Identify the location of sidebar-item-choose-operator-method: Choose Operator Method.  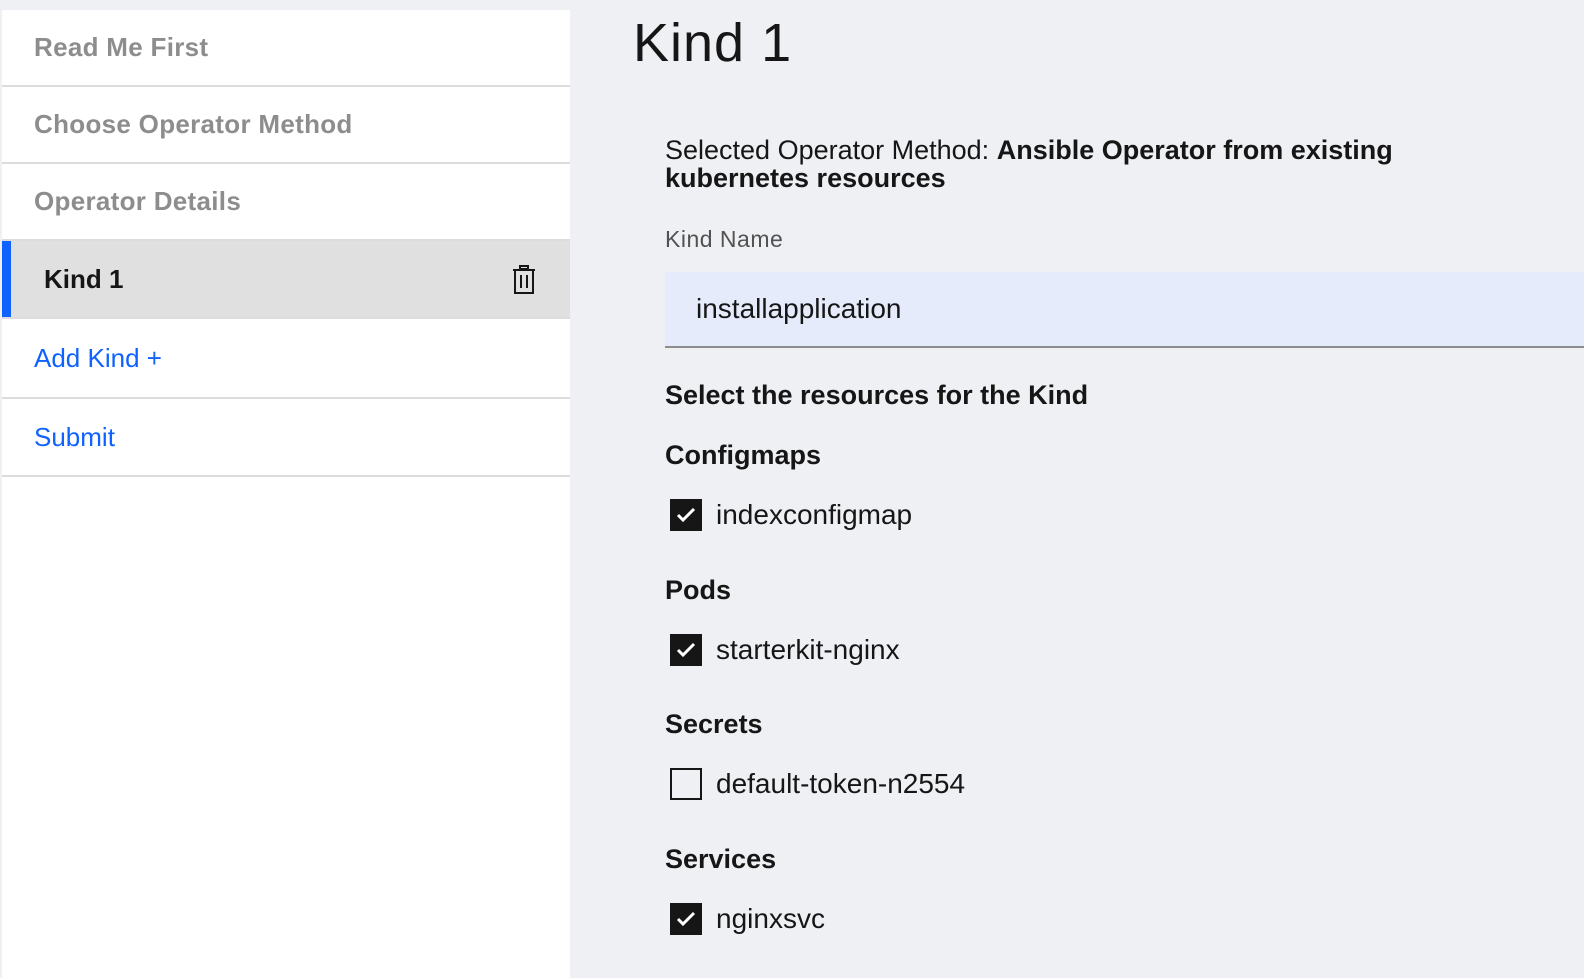
(286, 125).